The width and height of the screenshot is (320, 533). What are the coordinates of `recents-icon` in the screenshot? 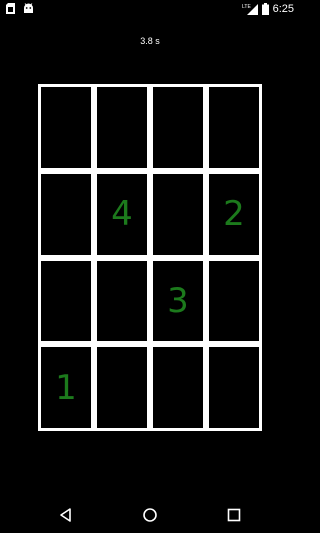 It's located at (234, 515).